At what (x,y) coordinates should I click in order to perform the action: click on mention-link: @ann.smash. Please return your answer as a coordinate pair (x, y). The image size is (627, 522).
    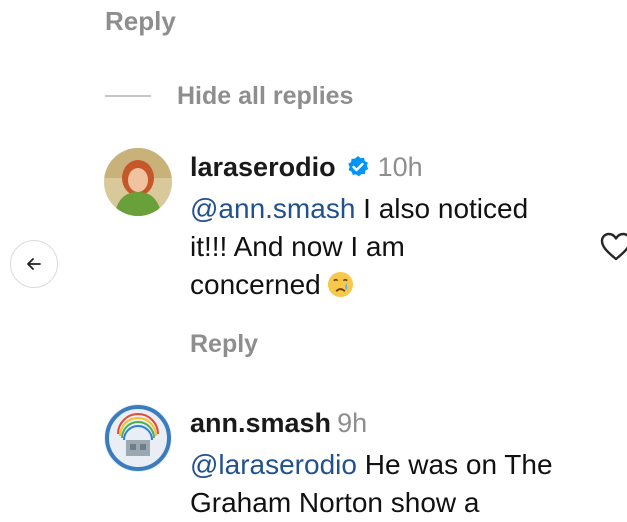
    Looking at the image, I should click on (272, 208).